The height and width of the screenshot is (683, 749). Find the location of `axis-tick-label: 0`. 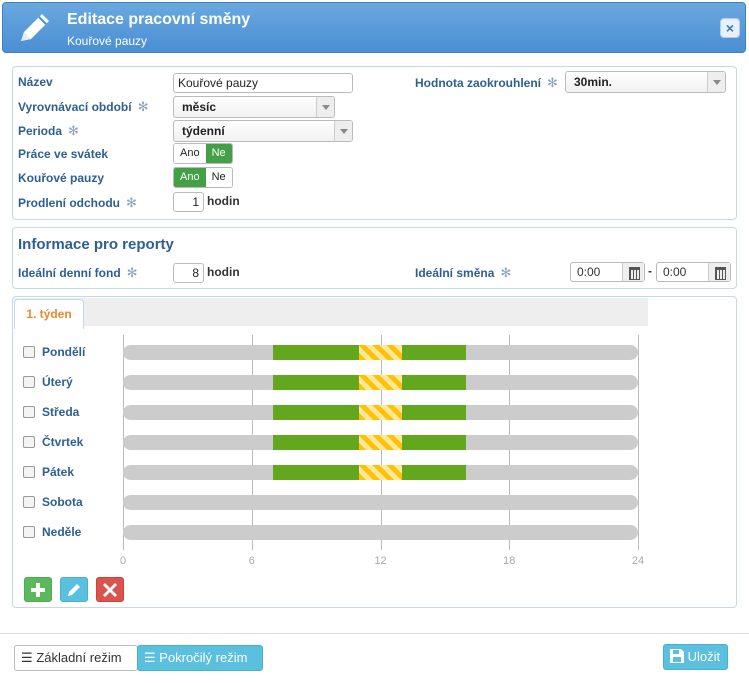

axis-tick-label: 0 is located at coordinates (123, 561).